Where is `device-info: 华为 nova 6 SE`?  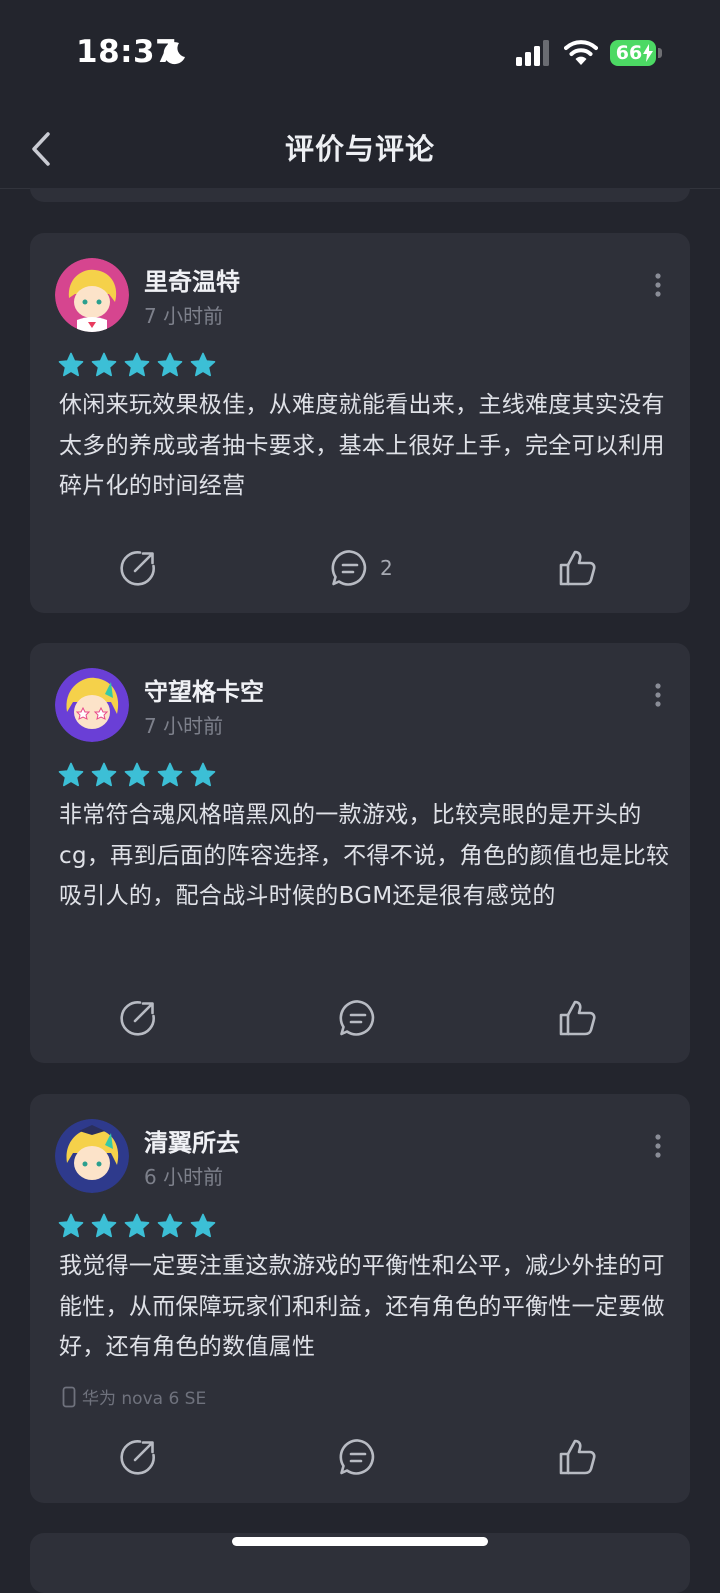 device-info: 华为 nova 6 SE is located at coordinates (134, 1396).